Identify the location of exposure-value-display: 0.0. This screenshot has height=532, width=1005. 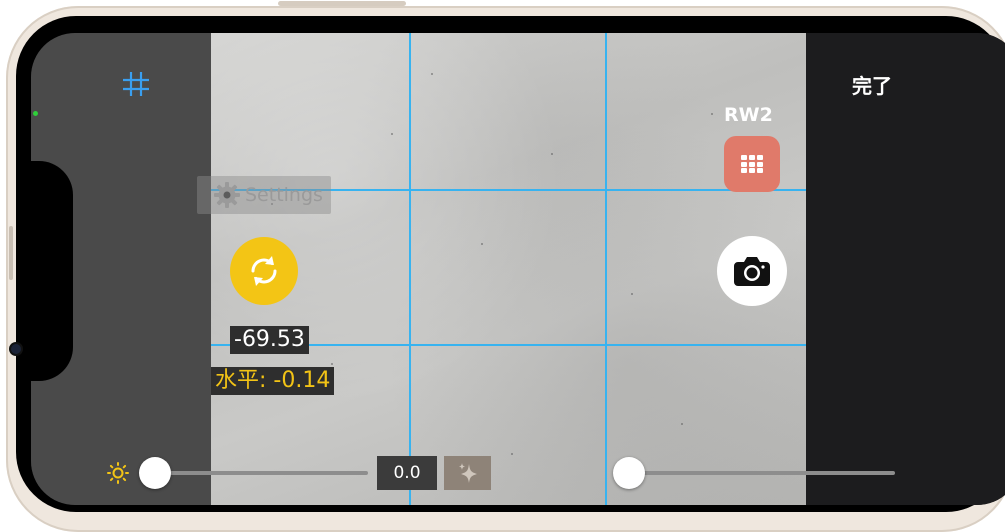
(407, 473).